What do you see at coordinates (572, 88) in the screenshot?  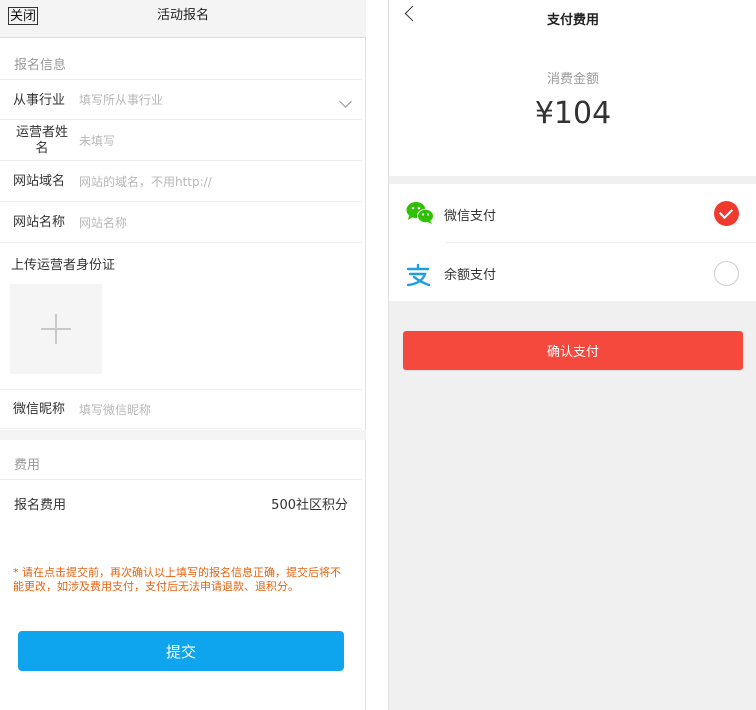 I see `payment-header: 支付费用 消费金额 ¥104` at bounding box center [572, 88].